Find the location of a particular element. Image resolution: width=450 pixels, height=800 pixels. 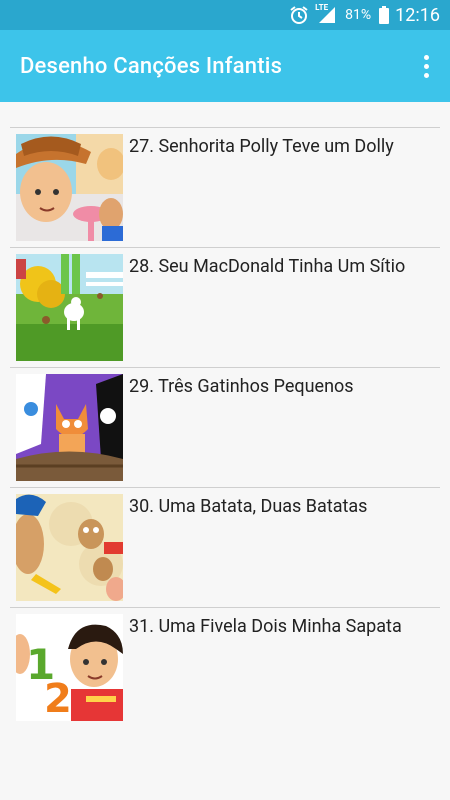

thumbnail-potatoes-image is located at coordinates (69, 547).